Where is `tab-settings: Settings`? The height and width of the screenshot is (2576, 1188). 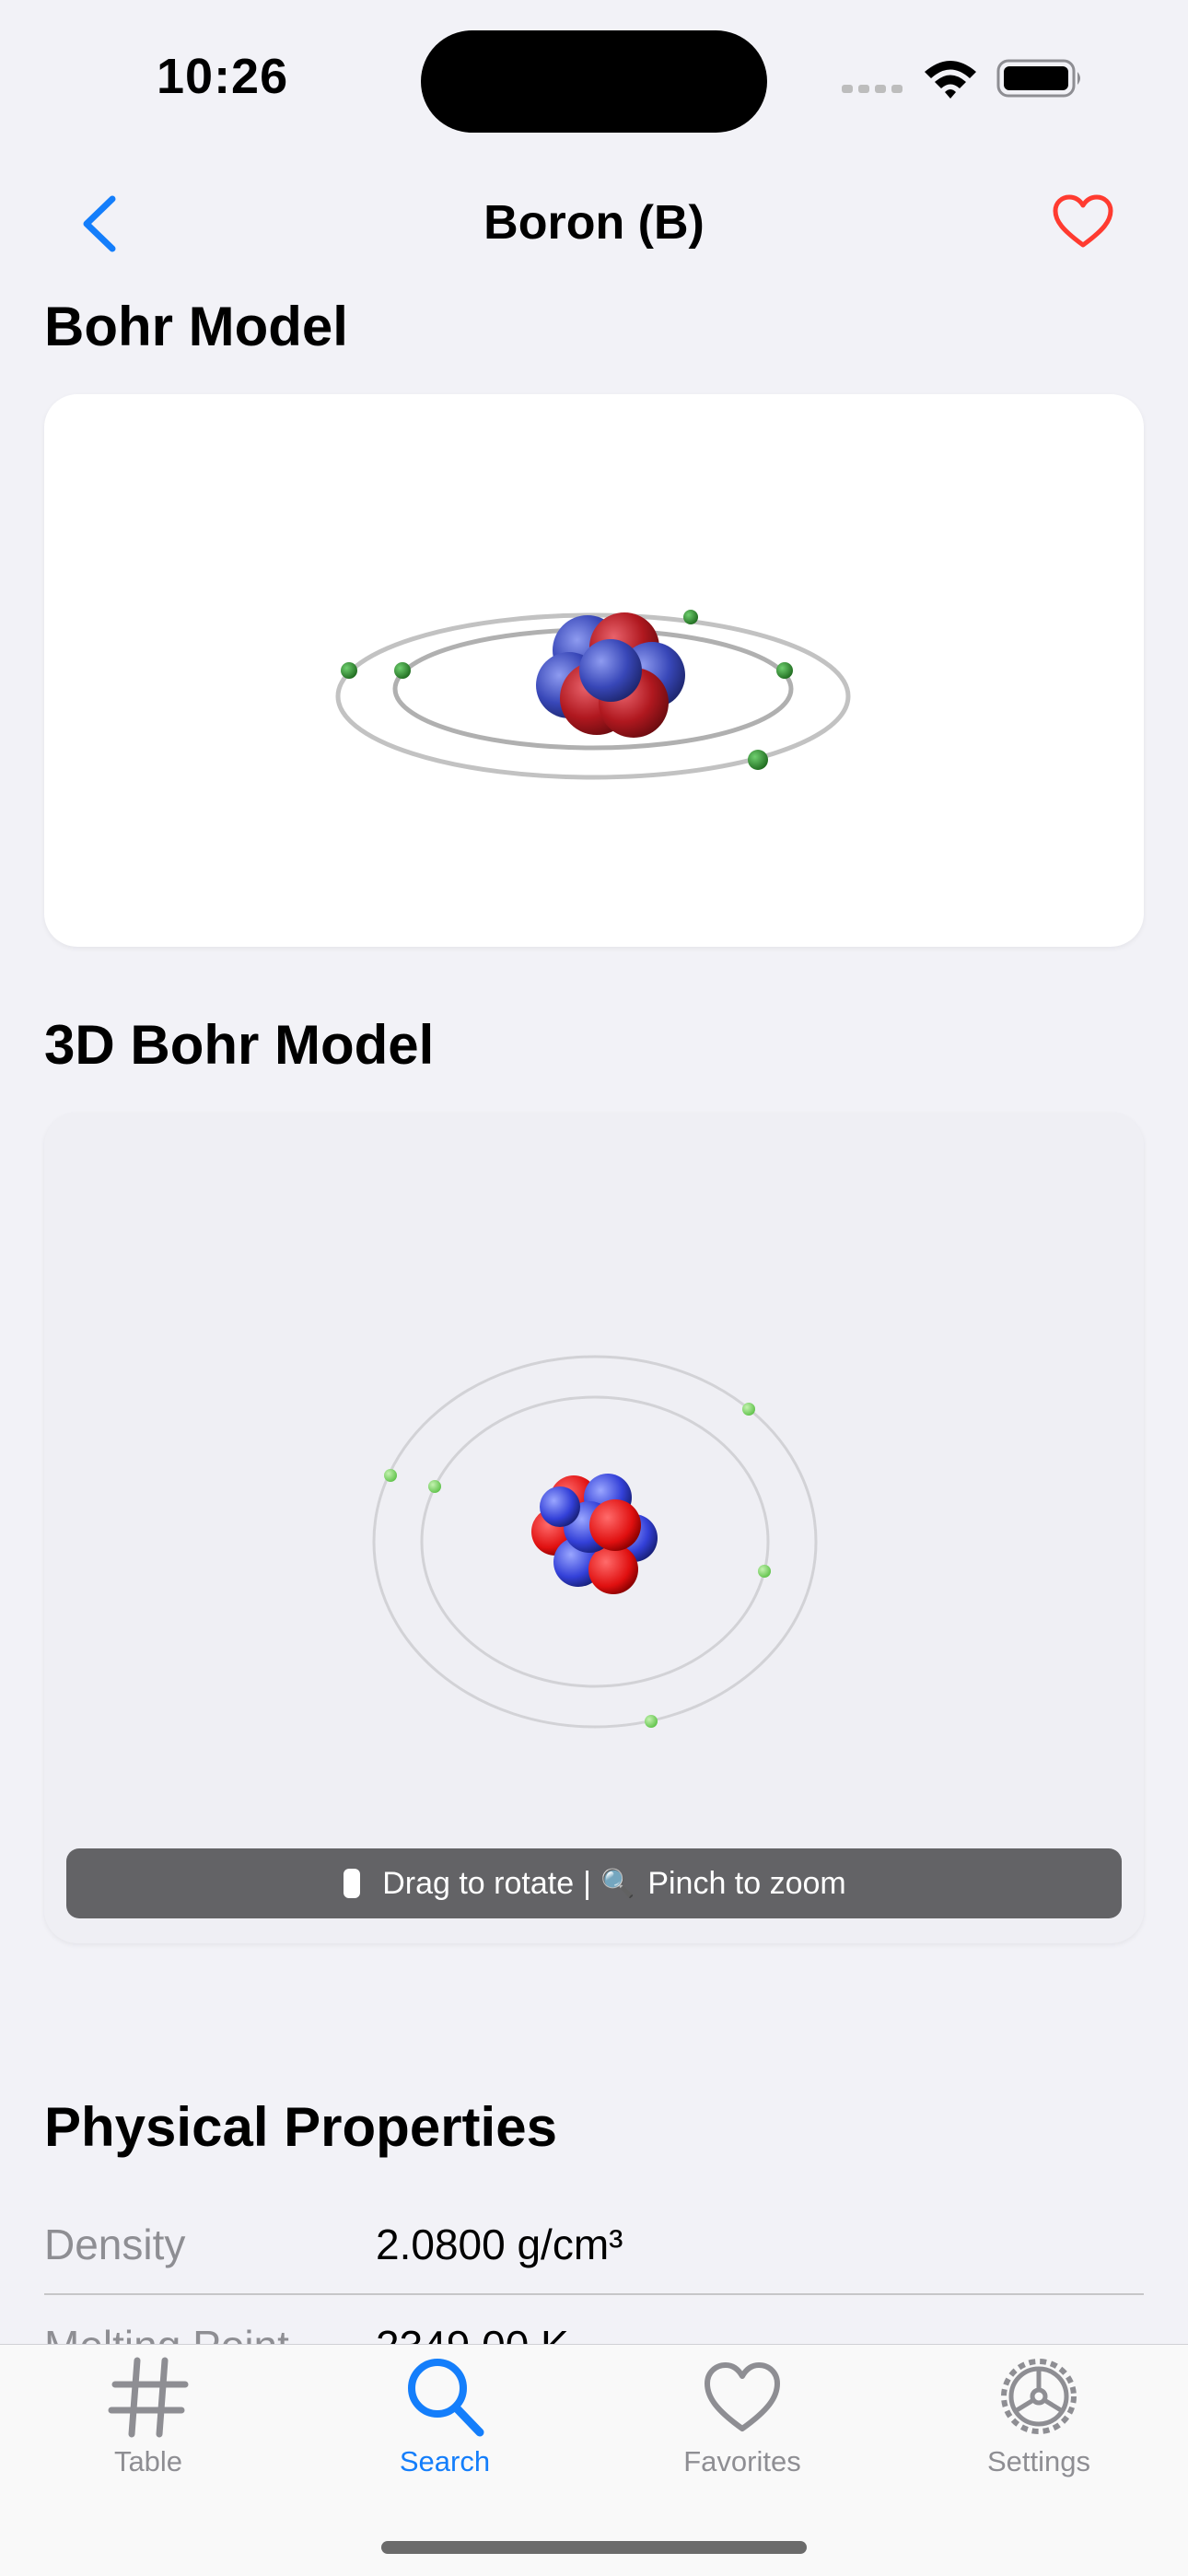
tab-settings: Settings is located at coordinates (1039, 2422).